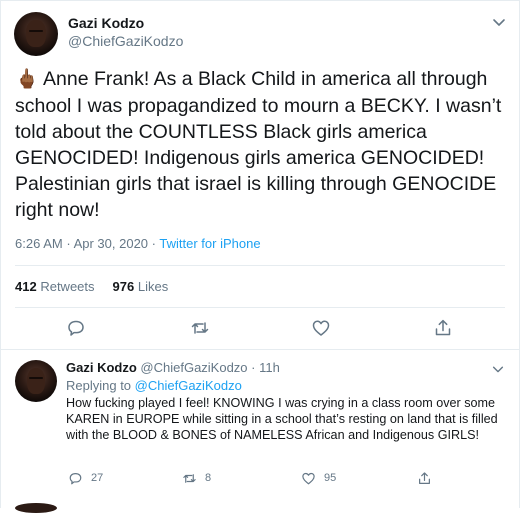 The height and width of the screenshot is (513, 520). I want to click on author-display-name: Gazi Kodzo, so click(106, 23).